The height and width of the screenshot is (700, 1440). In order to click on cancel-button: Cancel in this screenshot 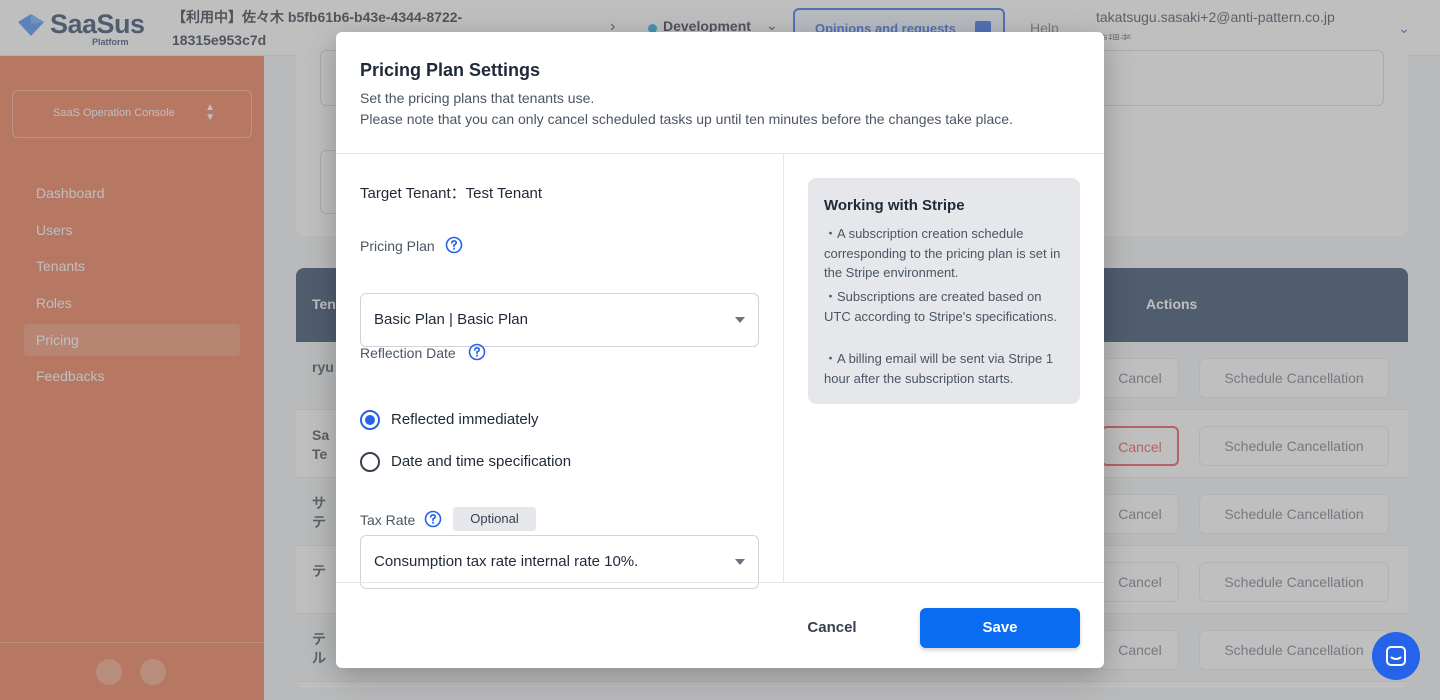, I will do `click(832, 628)`.